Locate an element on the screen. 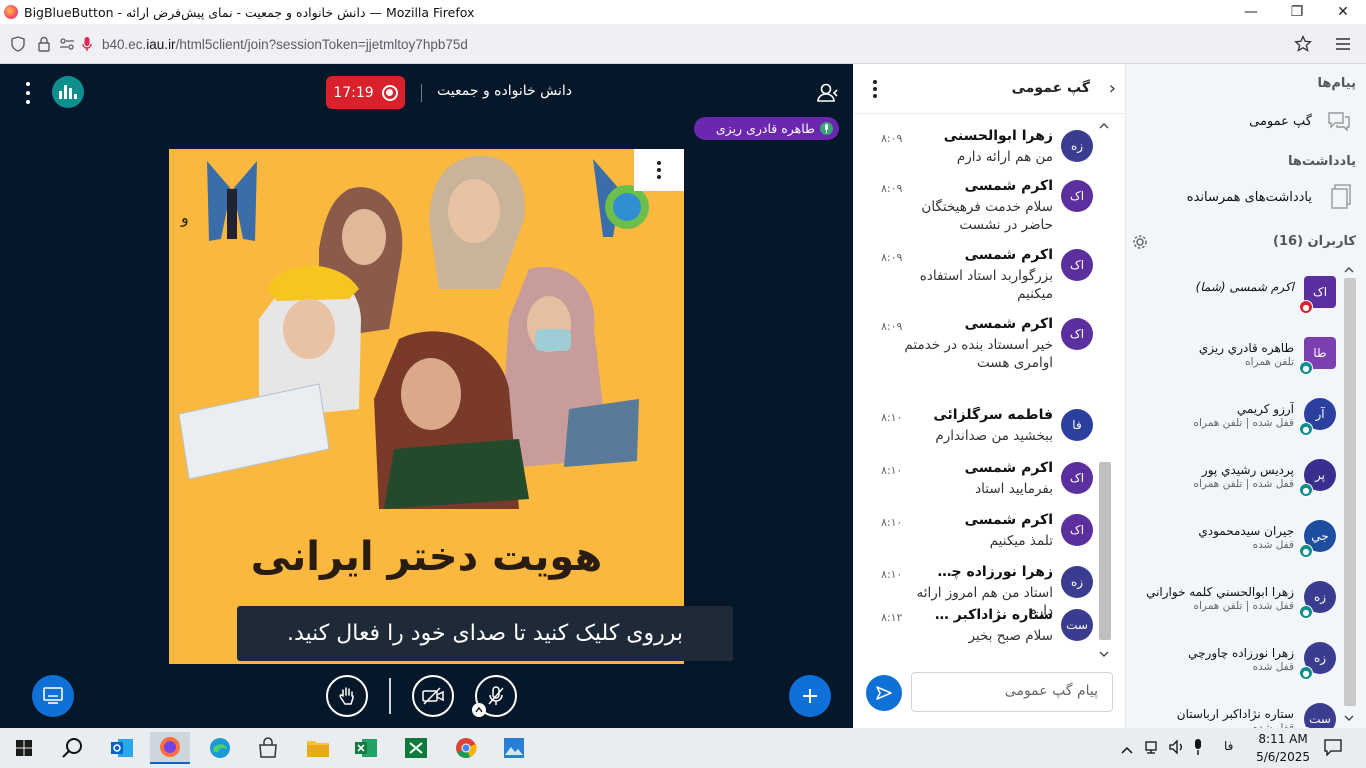 The width and height of the screenshot is (1366, 768). shared-notes-label: یادداشت‌های همرسانده is located at coordinates (1249, 197).